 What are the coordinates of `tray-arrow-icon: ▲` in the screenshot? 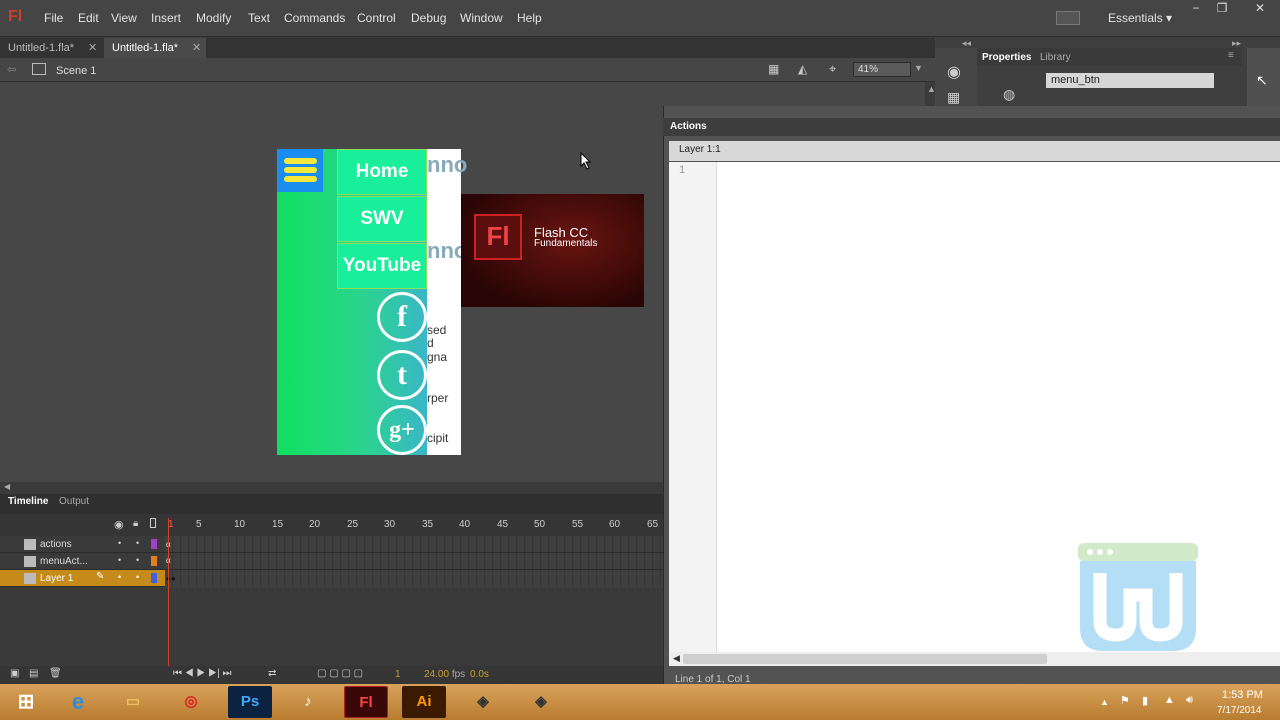 It's located at (1104, 702).